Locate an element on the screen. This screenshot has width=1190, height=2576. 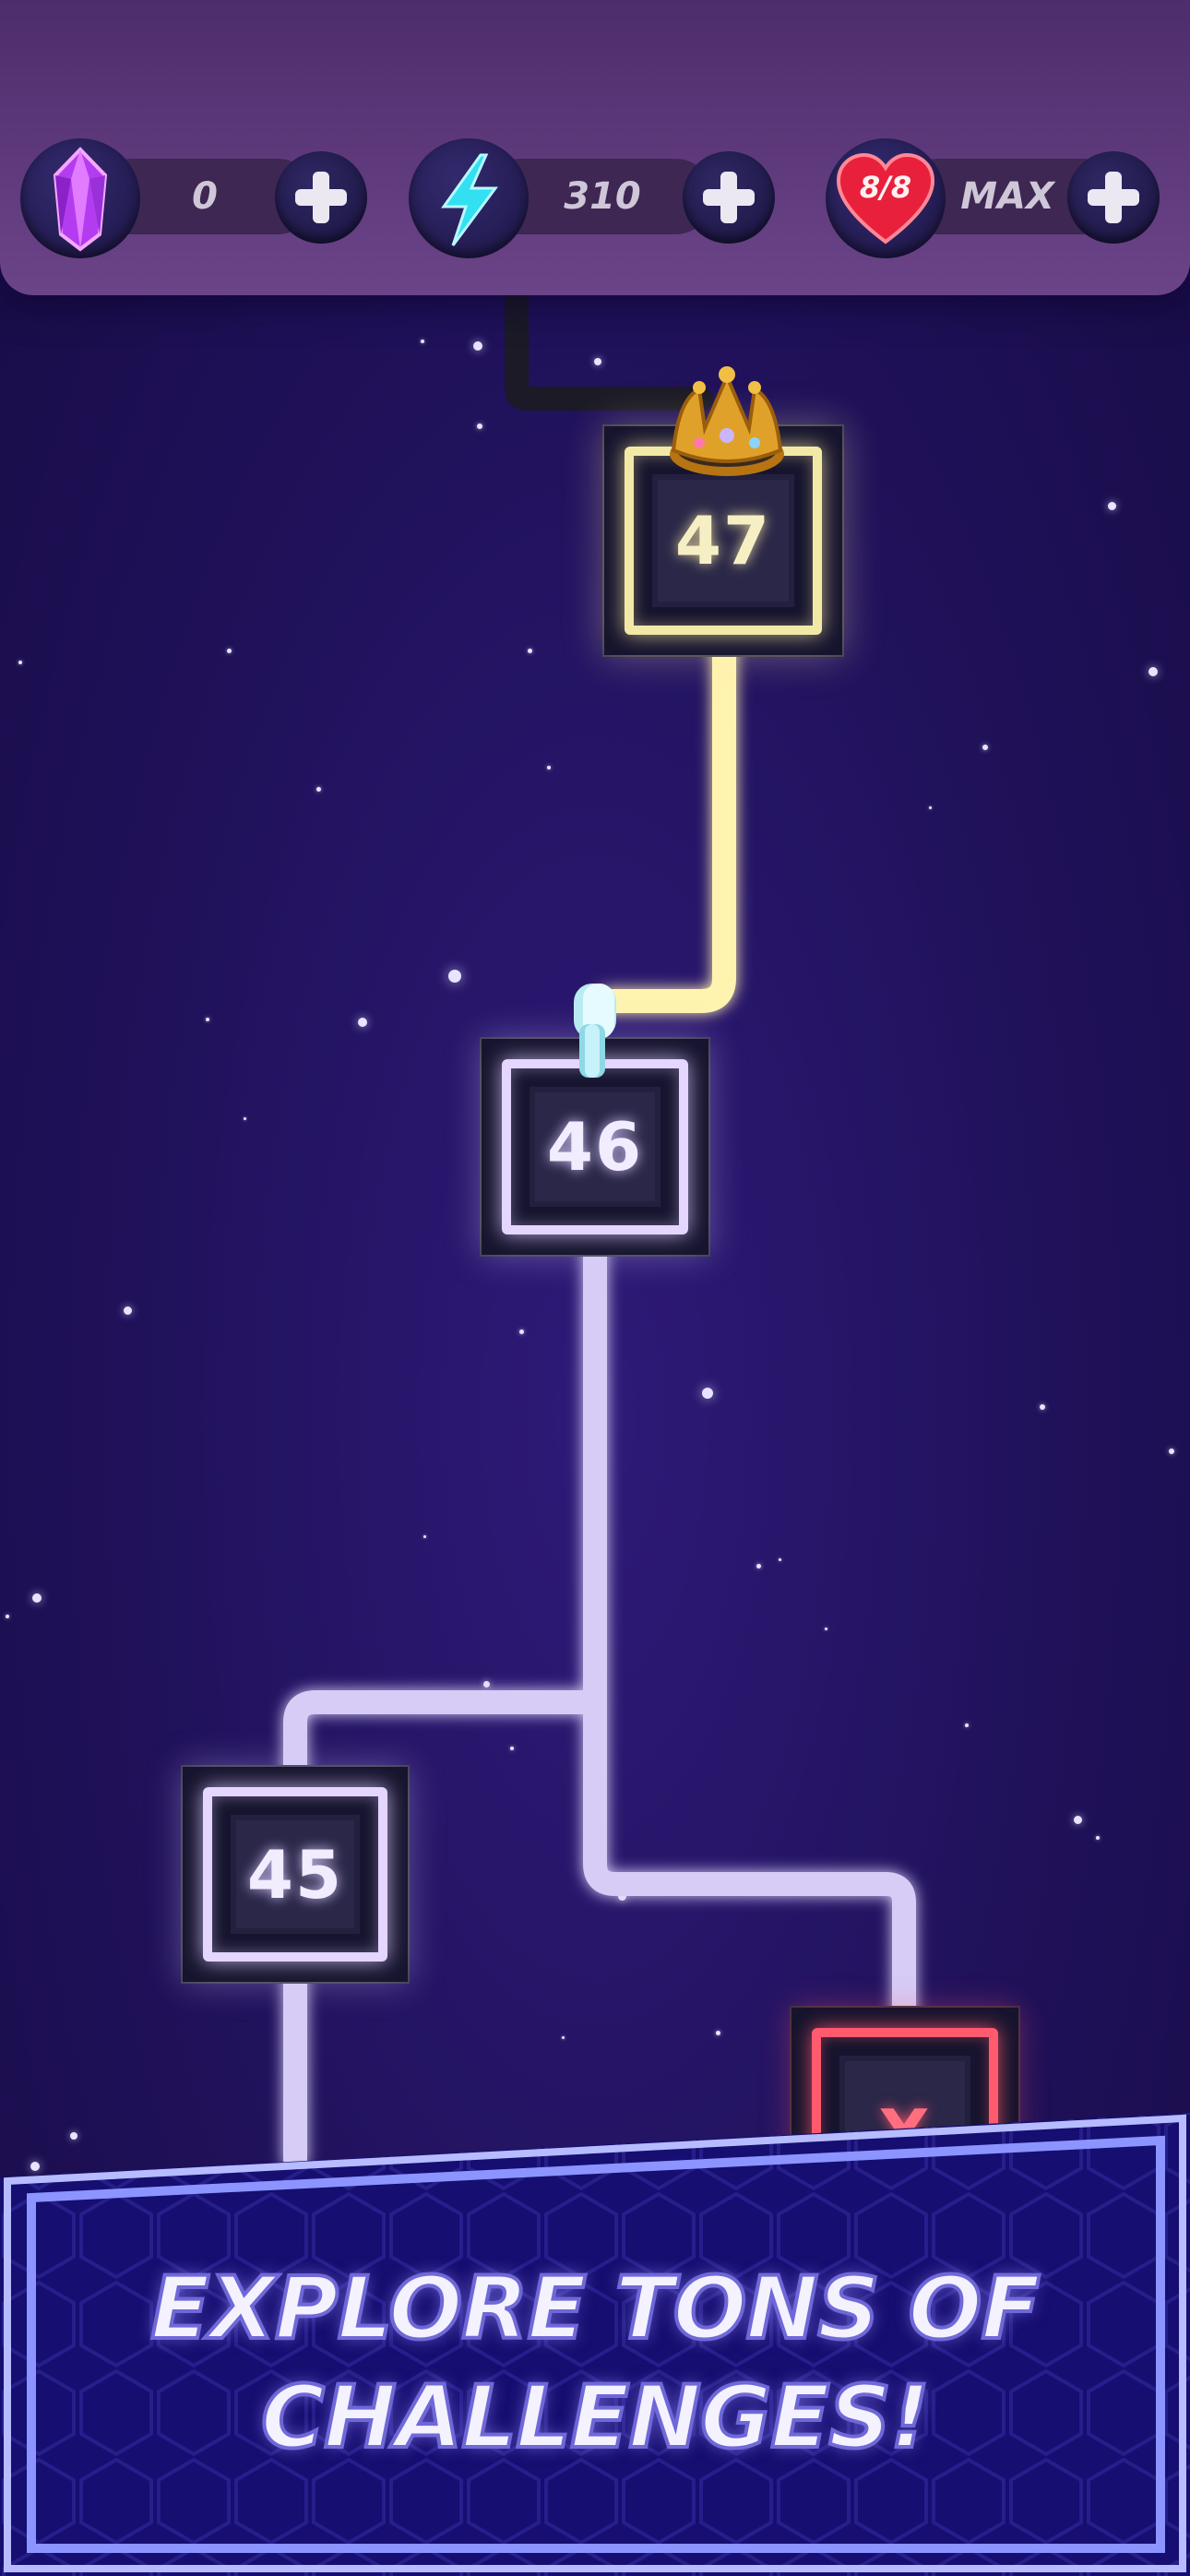
energy-icon-holder is located at coordinates (469, 198).